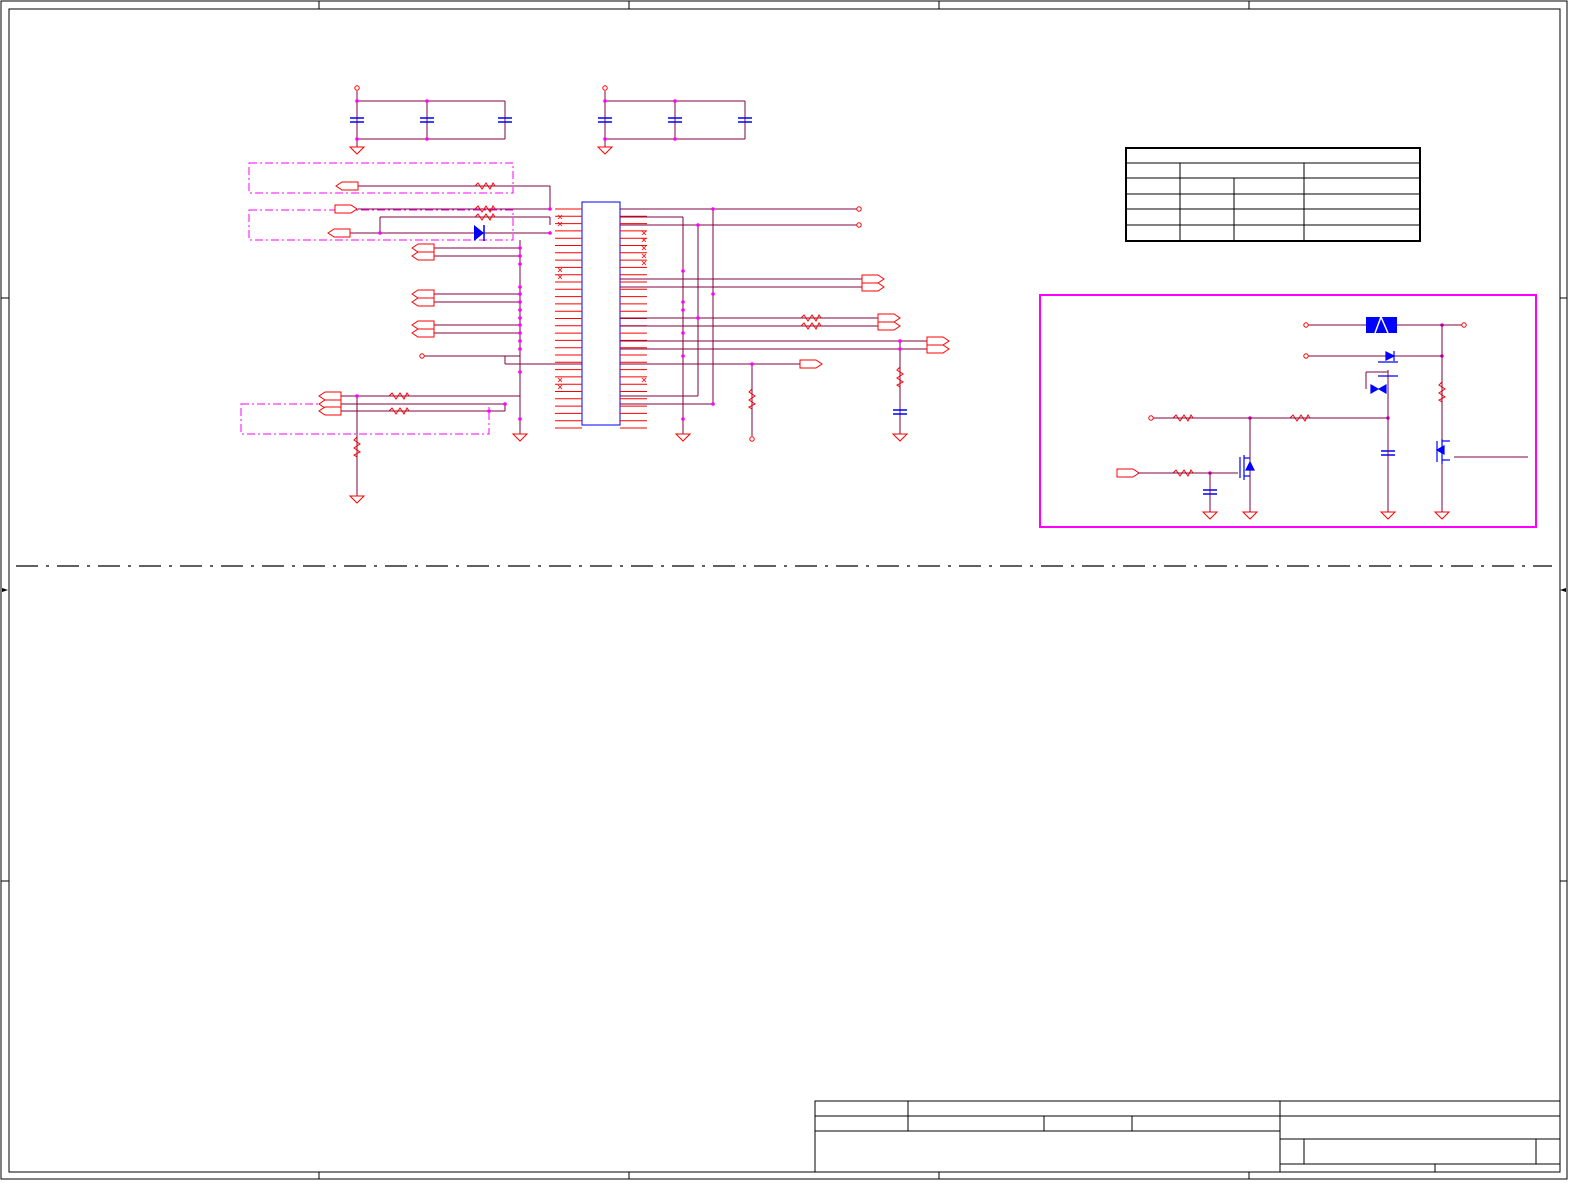  I want to click on zone-arrow-left, so click(784, 590).